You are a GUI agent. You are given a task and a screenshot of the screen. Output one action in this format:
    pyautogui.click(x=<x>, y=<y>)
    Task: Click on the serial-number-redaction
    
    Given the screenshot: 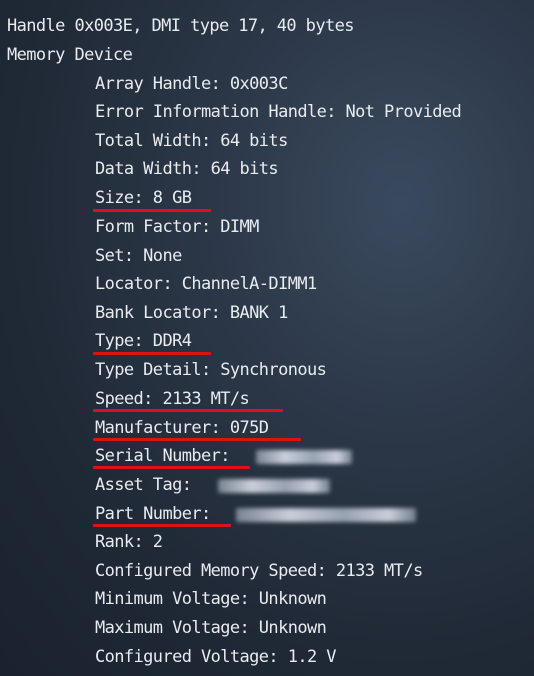 What is the action you would take?
    pyautogui.click(x=304, y=457)
    